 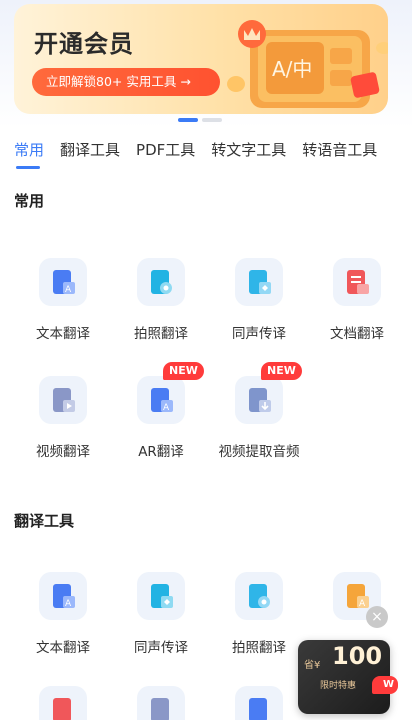 I want to click on video-extract-audio-icon: NEW, so click(x=268, y=393).